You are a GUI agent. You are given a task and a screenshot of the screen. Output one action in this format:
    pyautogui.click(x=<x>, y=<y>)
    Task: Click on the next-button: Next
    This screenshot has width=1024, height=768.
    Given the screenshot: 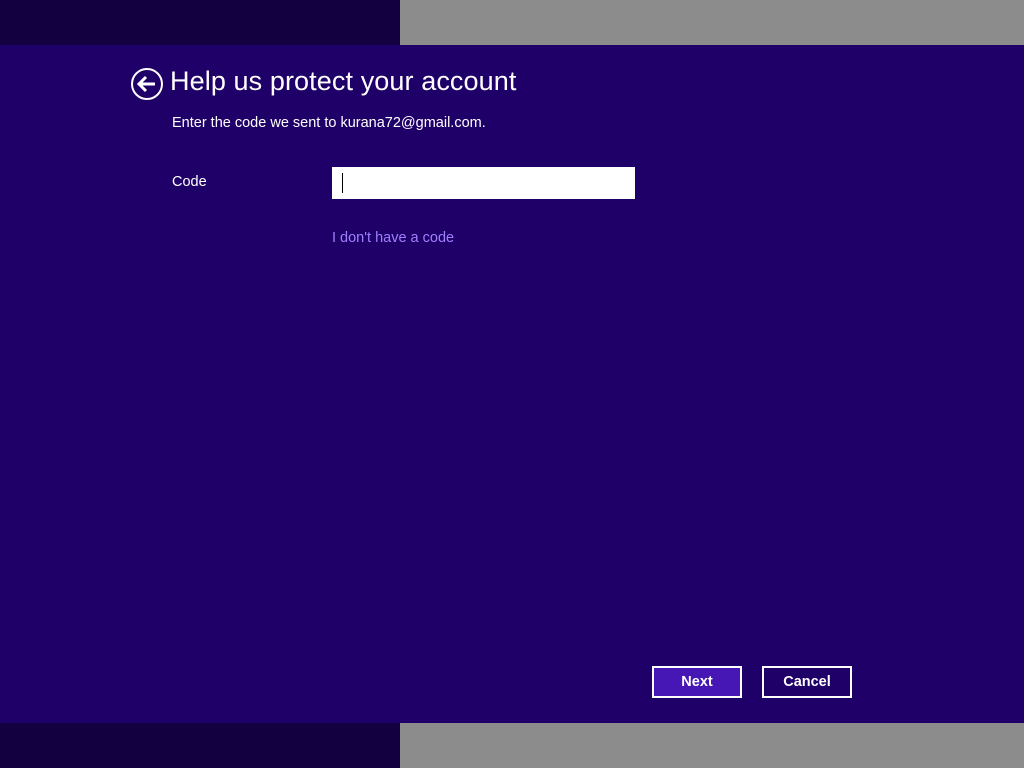 What is the action you would take?
    pyautogui.click(x=697, y=682)
    